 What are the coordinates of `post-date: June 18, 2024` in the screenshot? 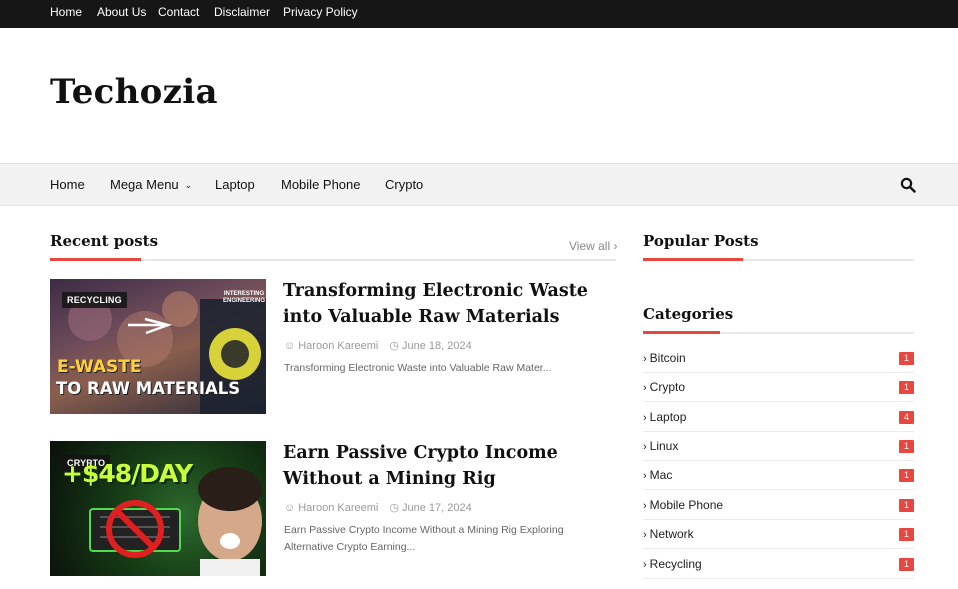 It's located at (437, 346).